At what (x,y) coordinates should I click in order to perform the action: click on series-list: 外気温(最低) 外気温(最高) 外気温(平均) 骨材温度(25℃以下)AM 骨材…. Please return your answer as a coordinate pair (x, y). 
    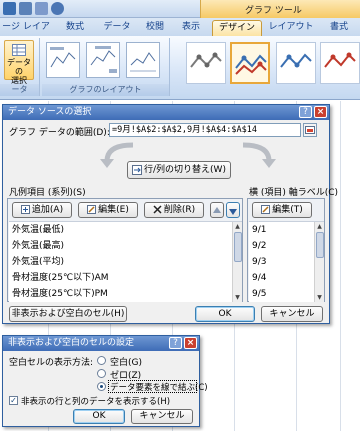
    Looking at the image, I should click on (125, 261).